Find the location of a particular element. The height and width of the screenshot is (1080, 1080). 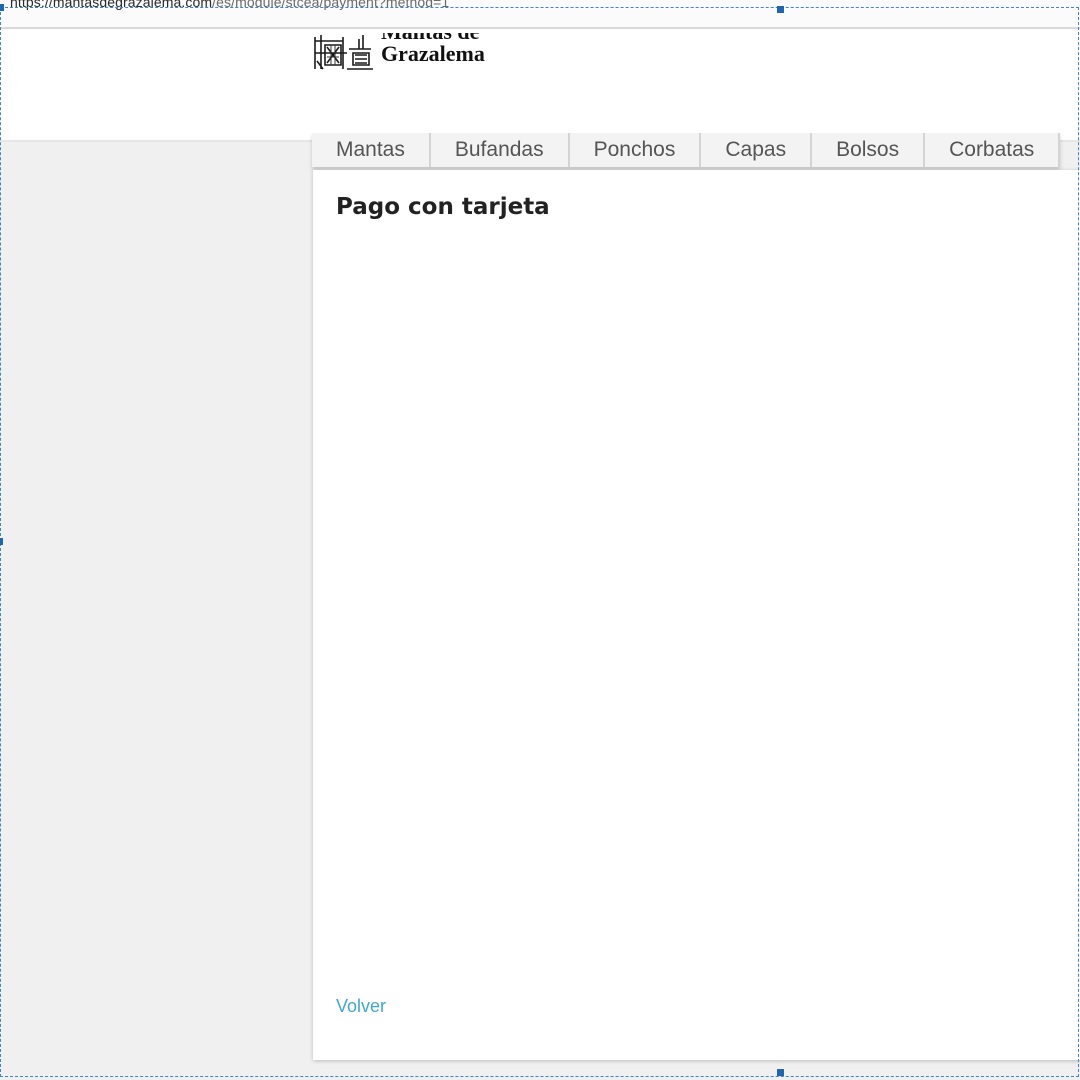

nav-item-mantas: Mantas is located at coordinates (371, 150).